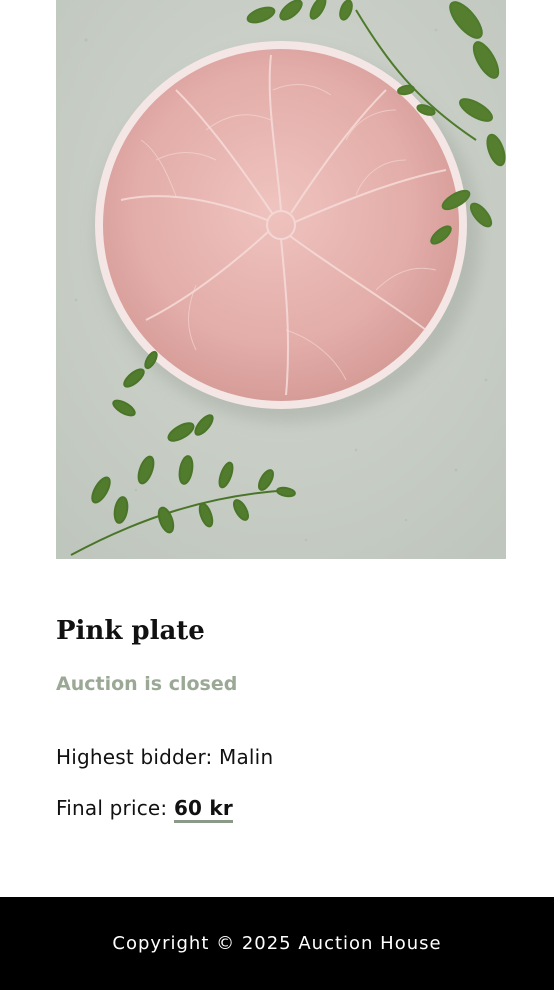 This screenshot has height=990, width=554. I want to click on auction-status: Auction is closed, so click(147, 684).